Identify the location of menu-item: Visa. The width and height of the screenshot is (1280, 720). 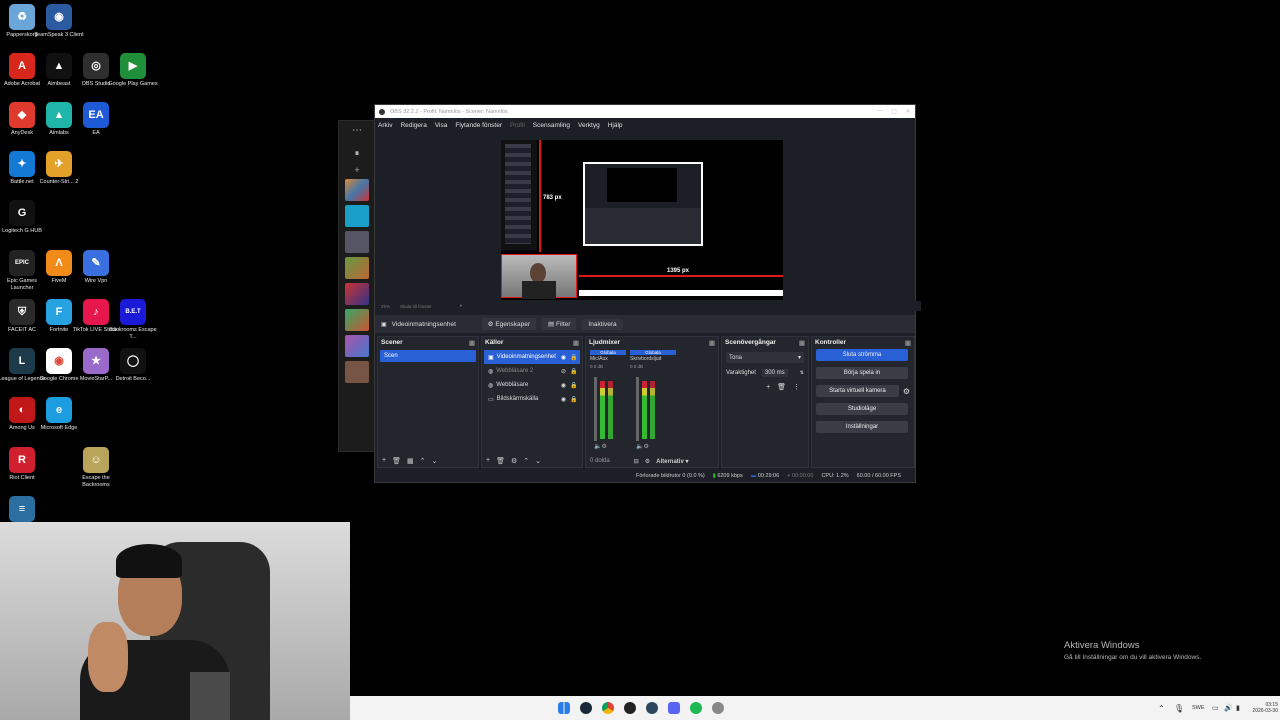
(441, 125).